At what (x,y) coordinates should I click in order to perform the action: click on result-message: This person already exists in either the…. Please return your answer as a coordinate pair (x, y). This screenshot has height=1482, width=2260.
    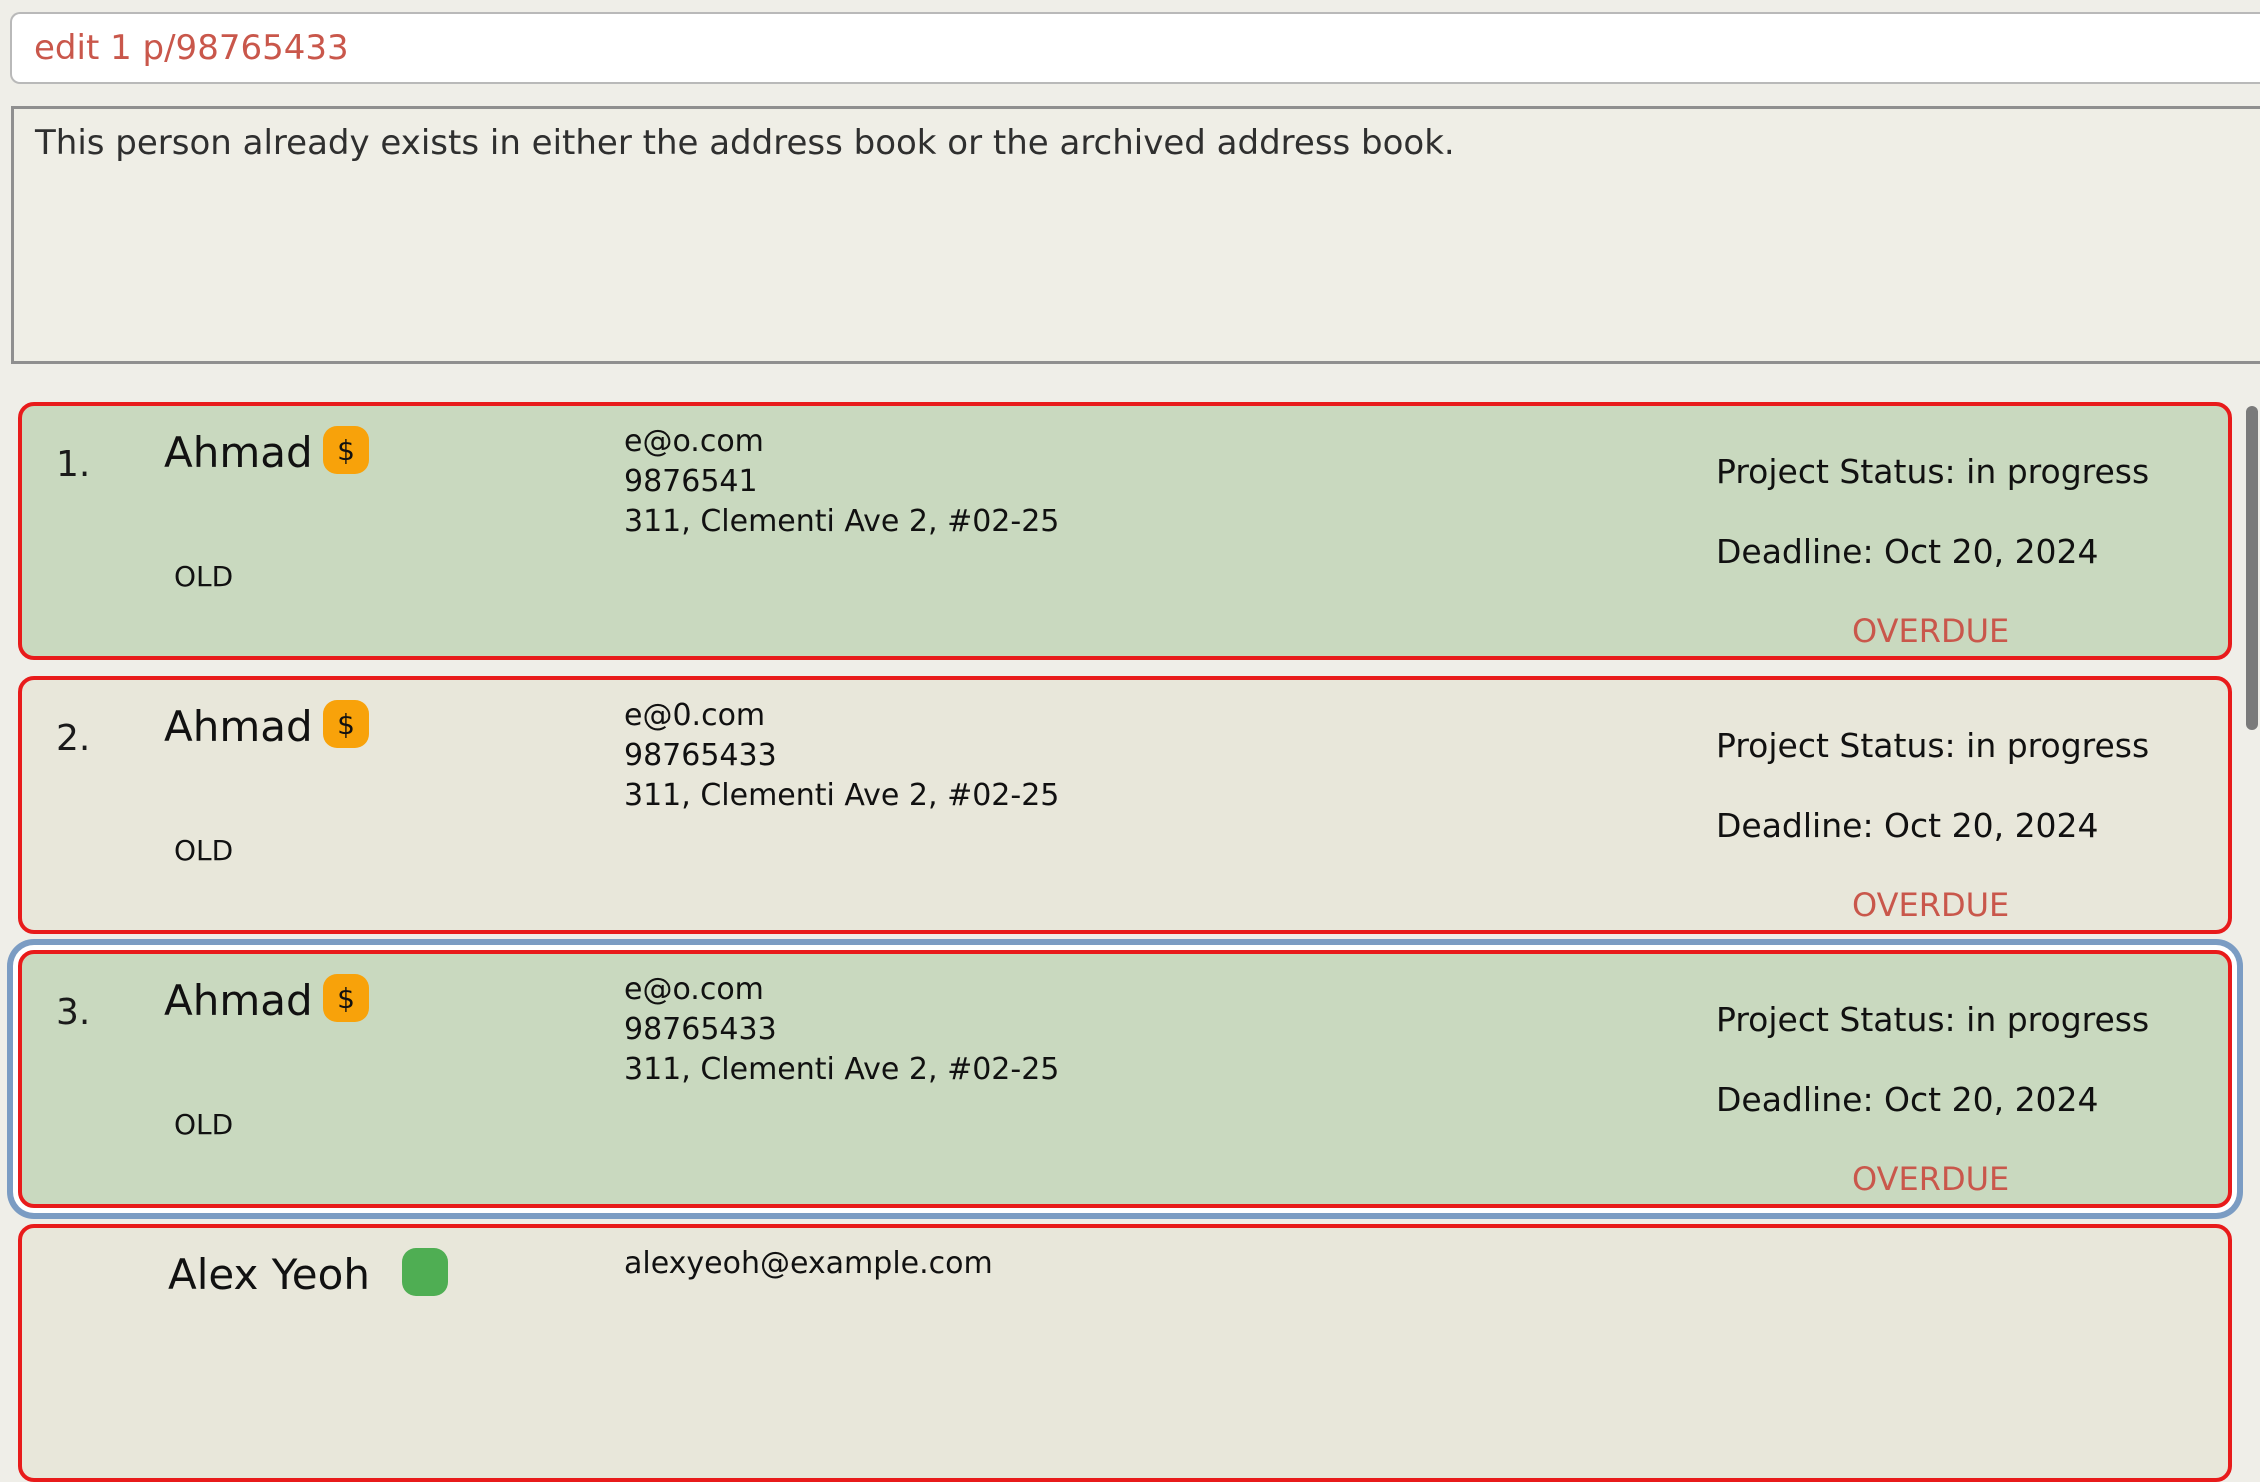
    Looking at the image, I should click on (745, 143).